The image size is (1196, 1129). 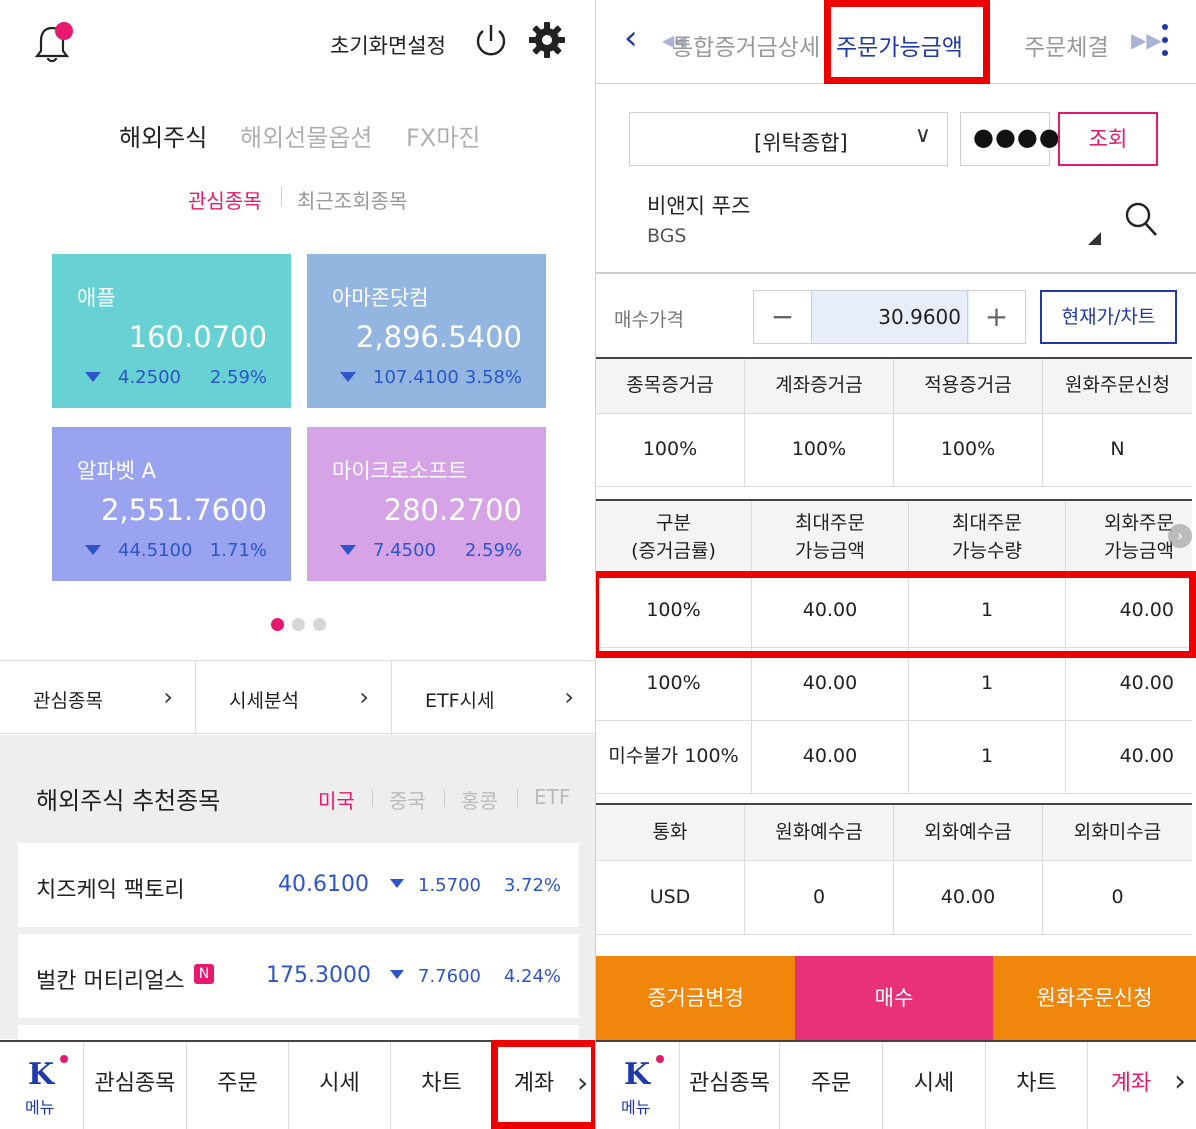 What do you see at coordinates (894, 898) in the screenshot?
I see `table-row: USD 0 40.00 0` at bounding box center [894, 898].